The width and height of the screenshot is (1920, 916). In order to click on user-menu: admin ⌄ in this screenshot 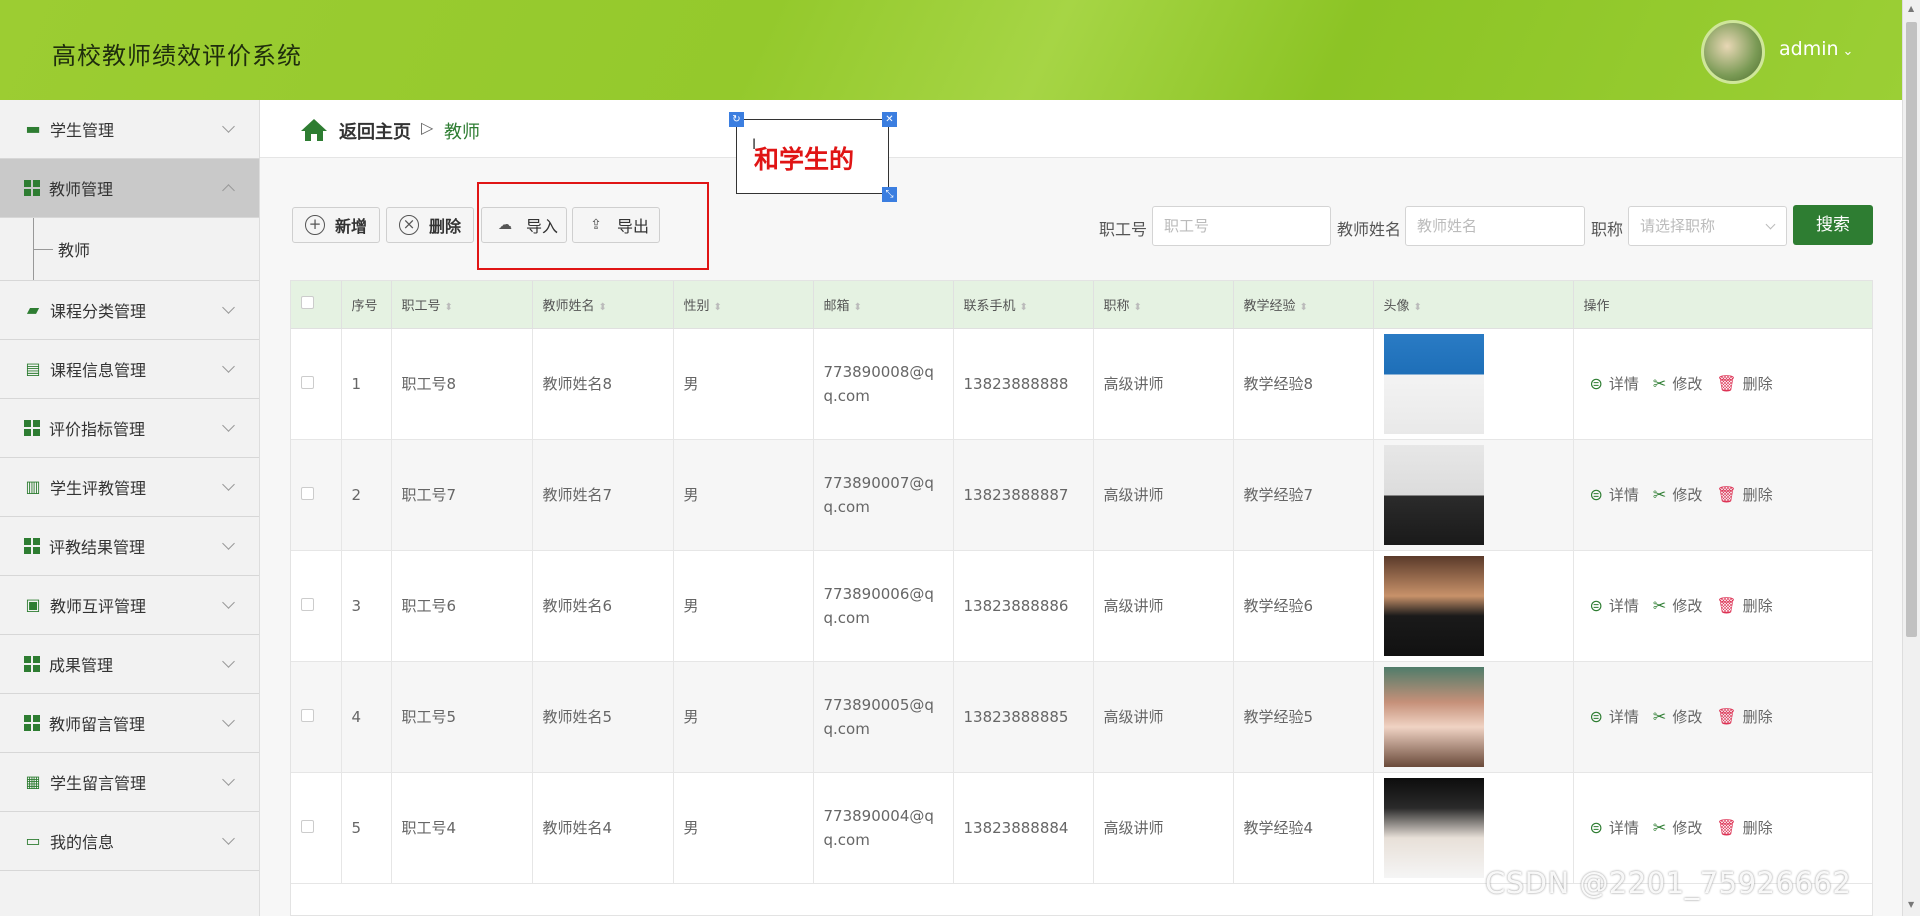, I will do `click(1816, 49)`.